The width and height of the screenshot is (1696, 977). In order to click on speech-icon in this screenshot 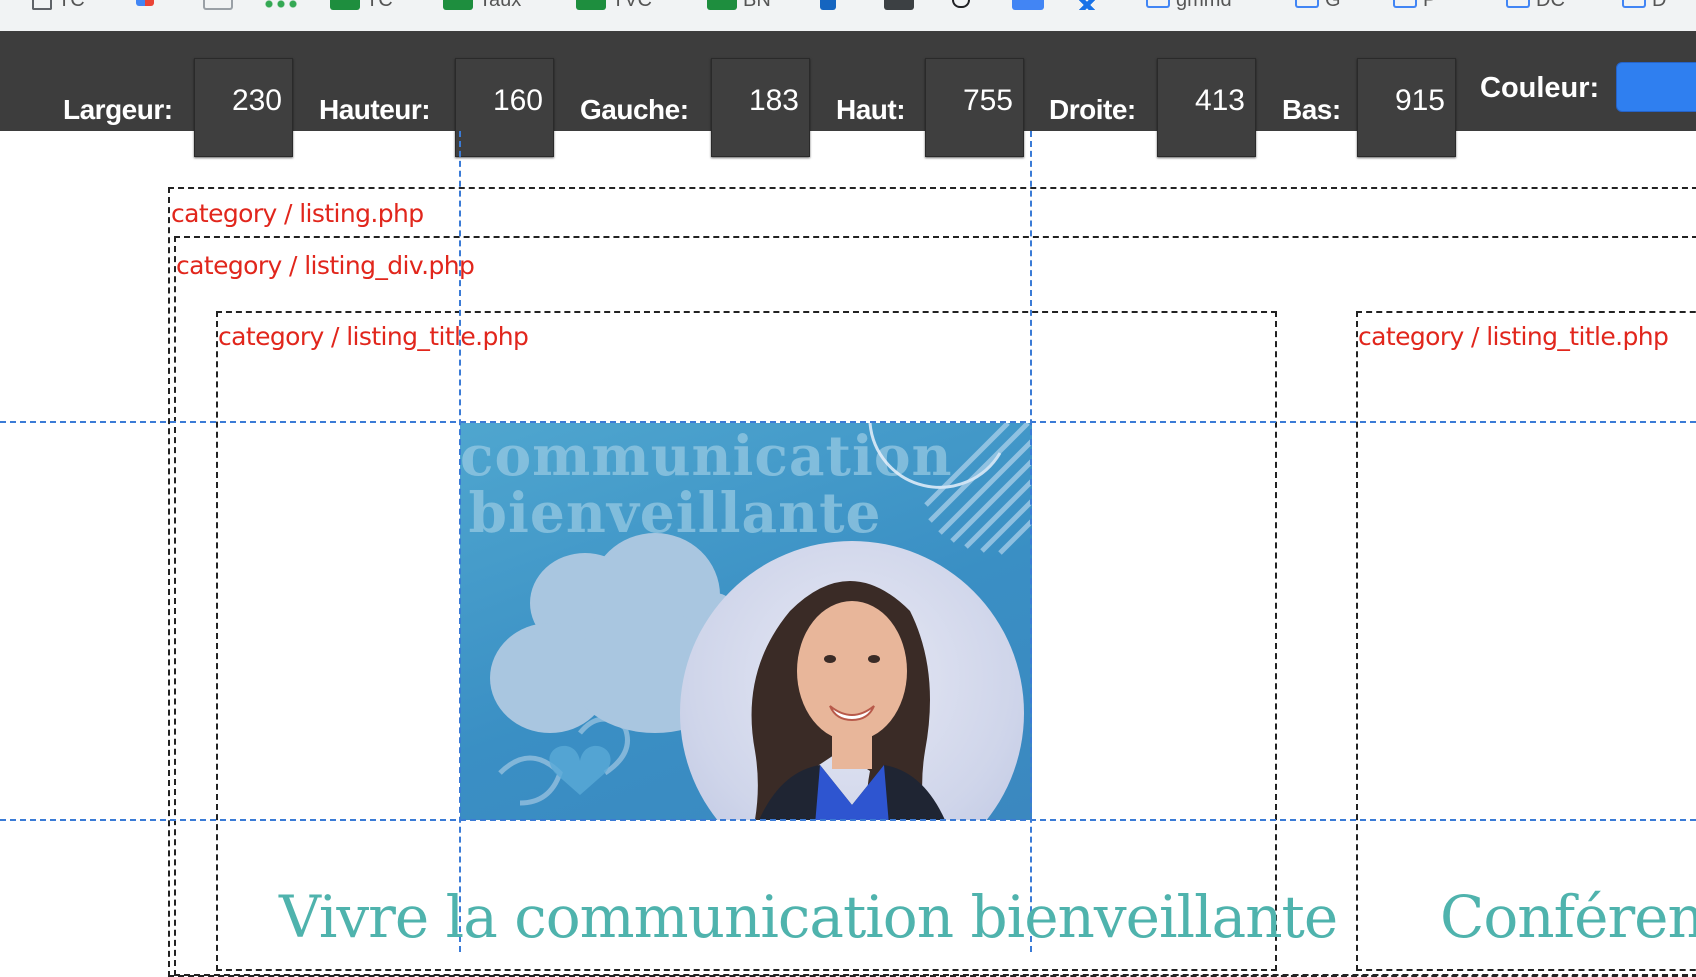, I will do `click(961, 4)`.